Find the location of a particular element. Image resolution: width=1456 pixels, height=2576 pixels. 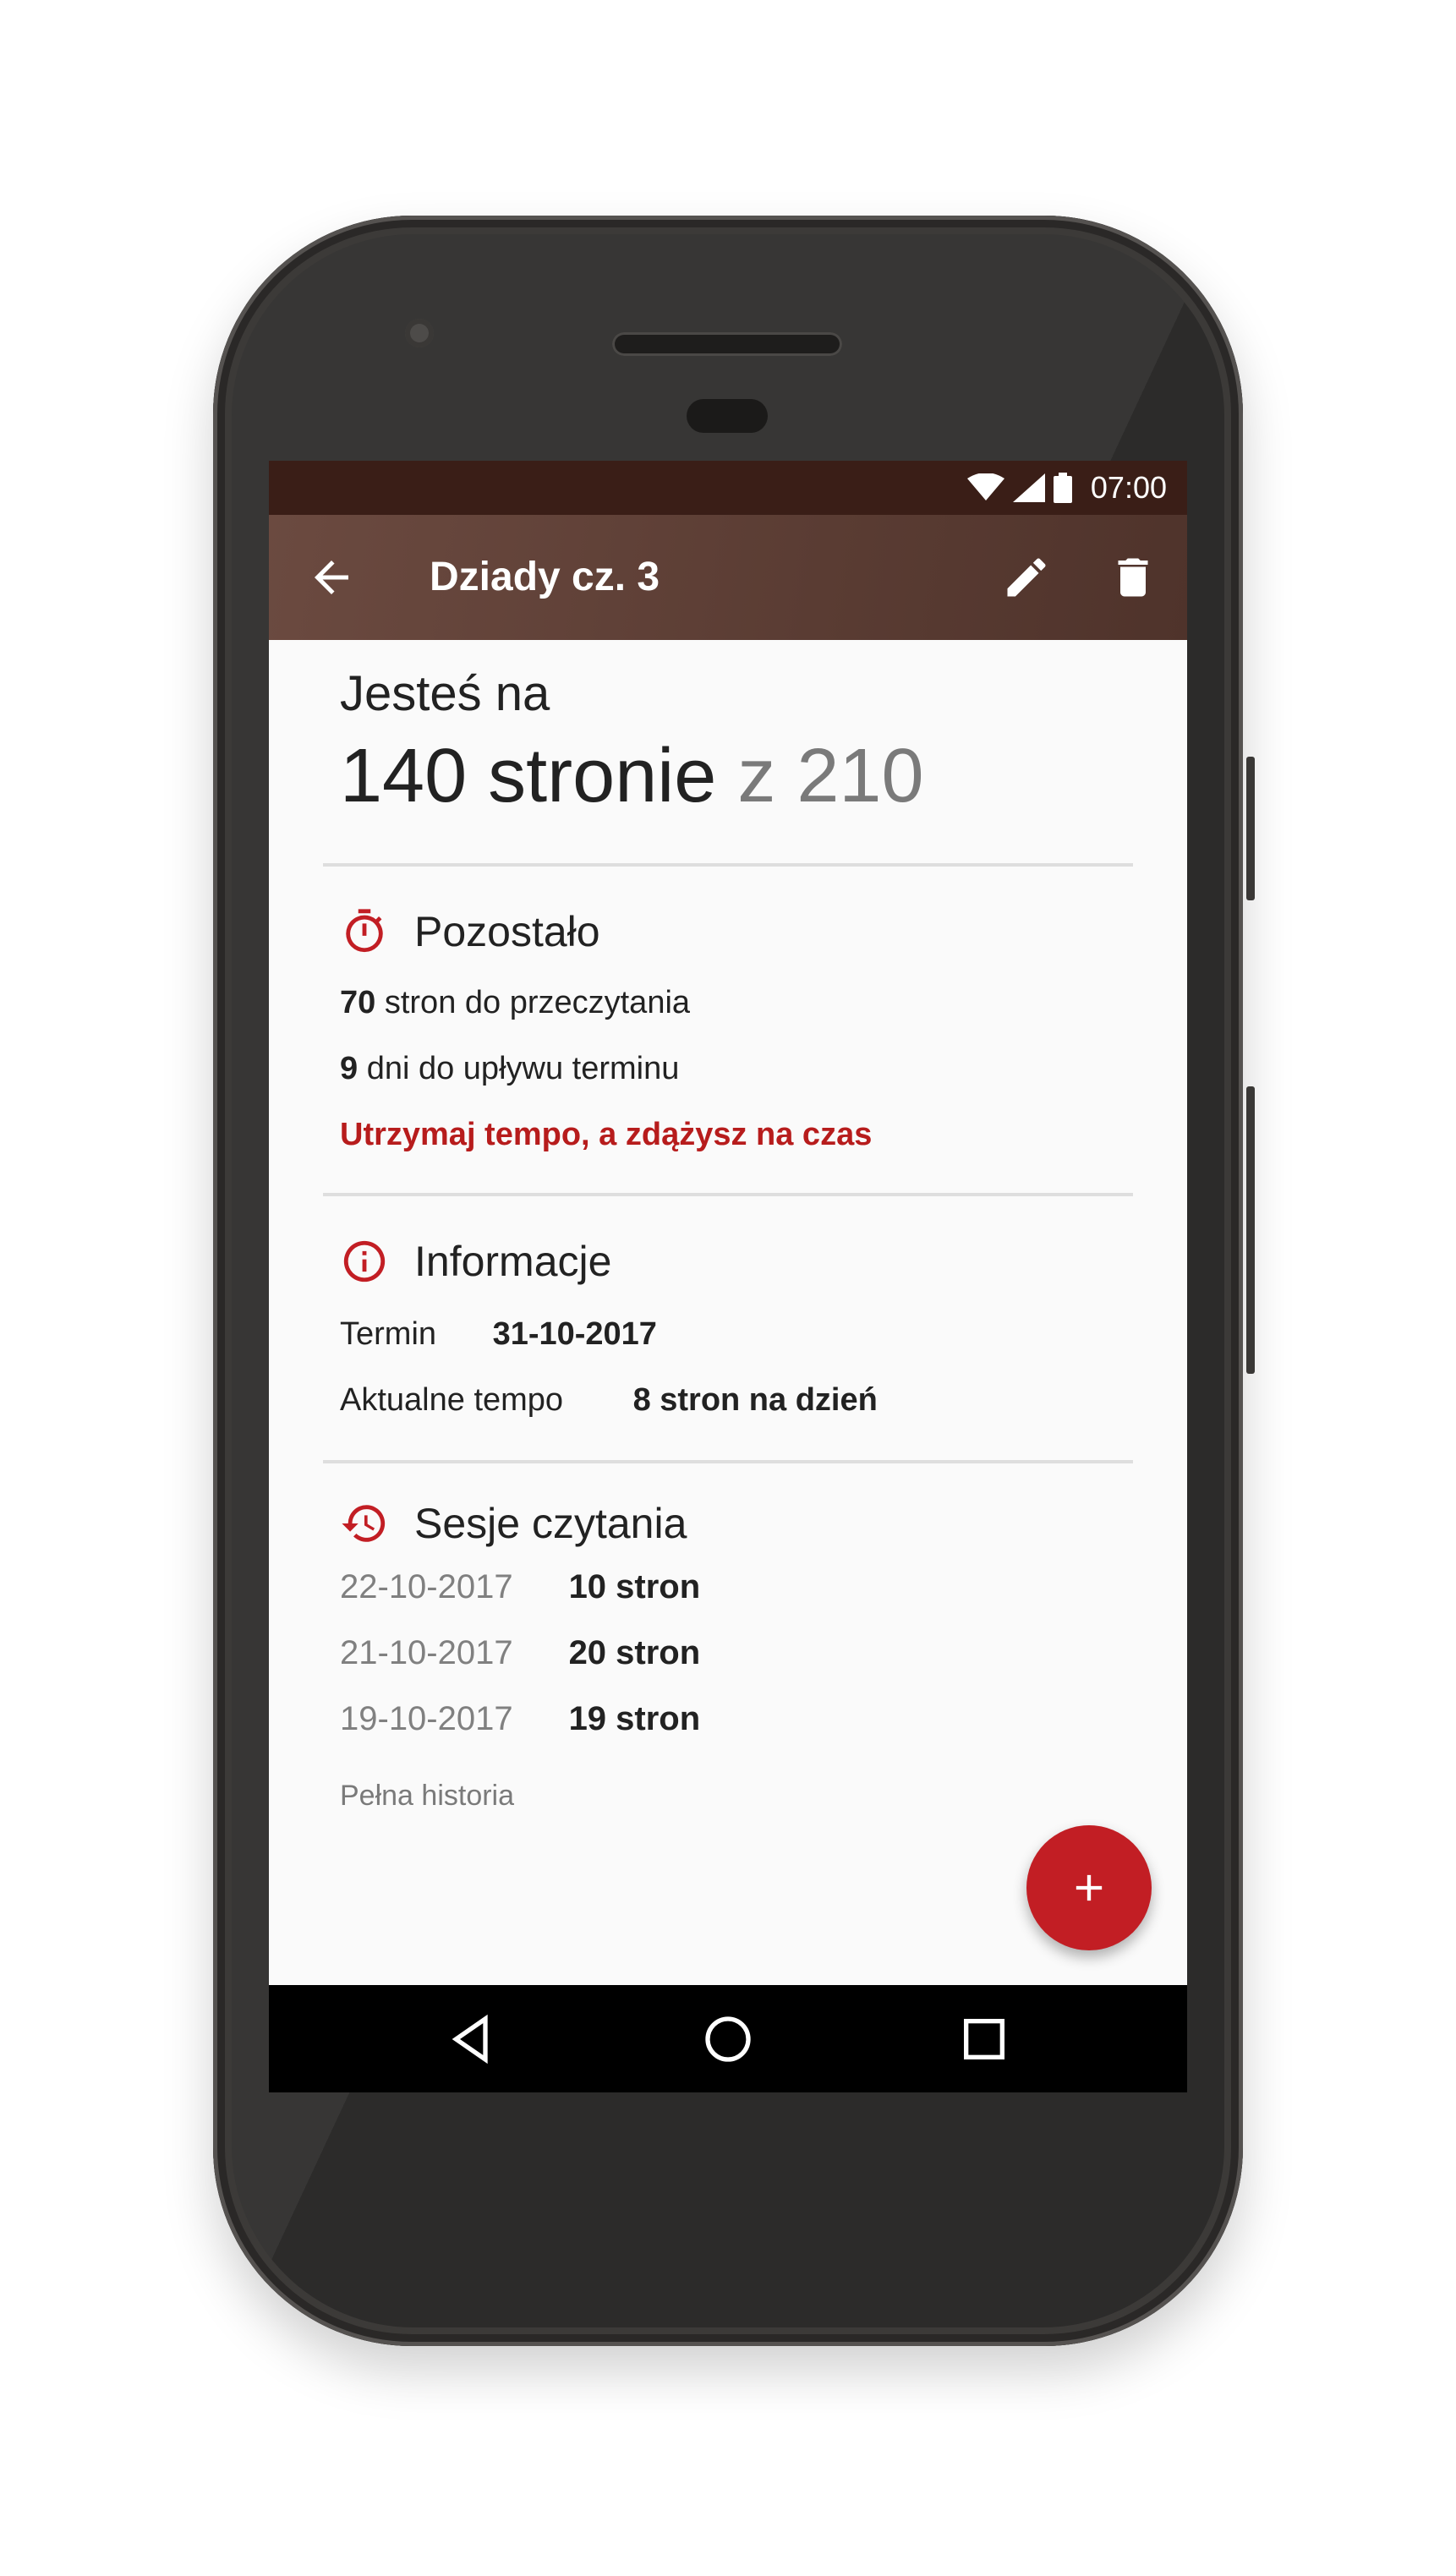

session-date: 22-10-2017 is located at coordinates (426, 1587).